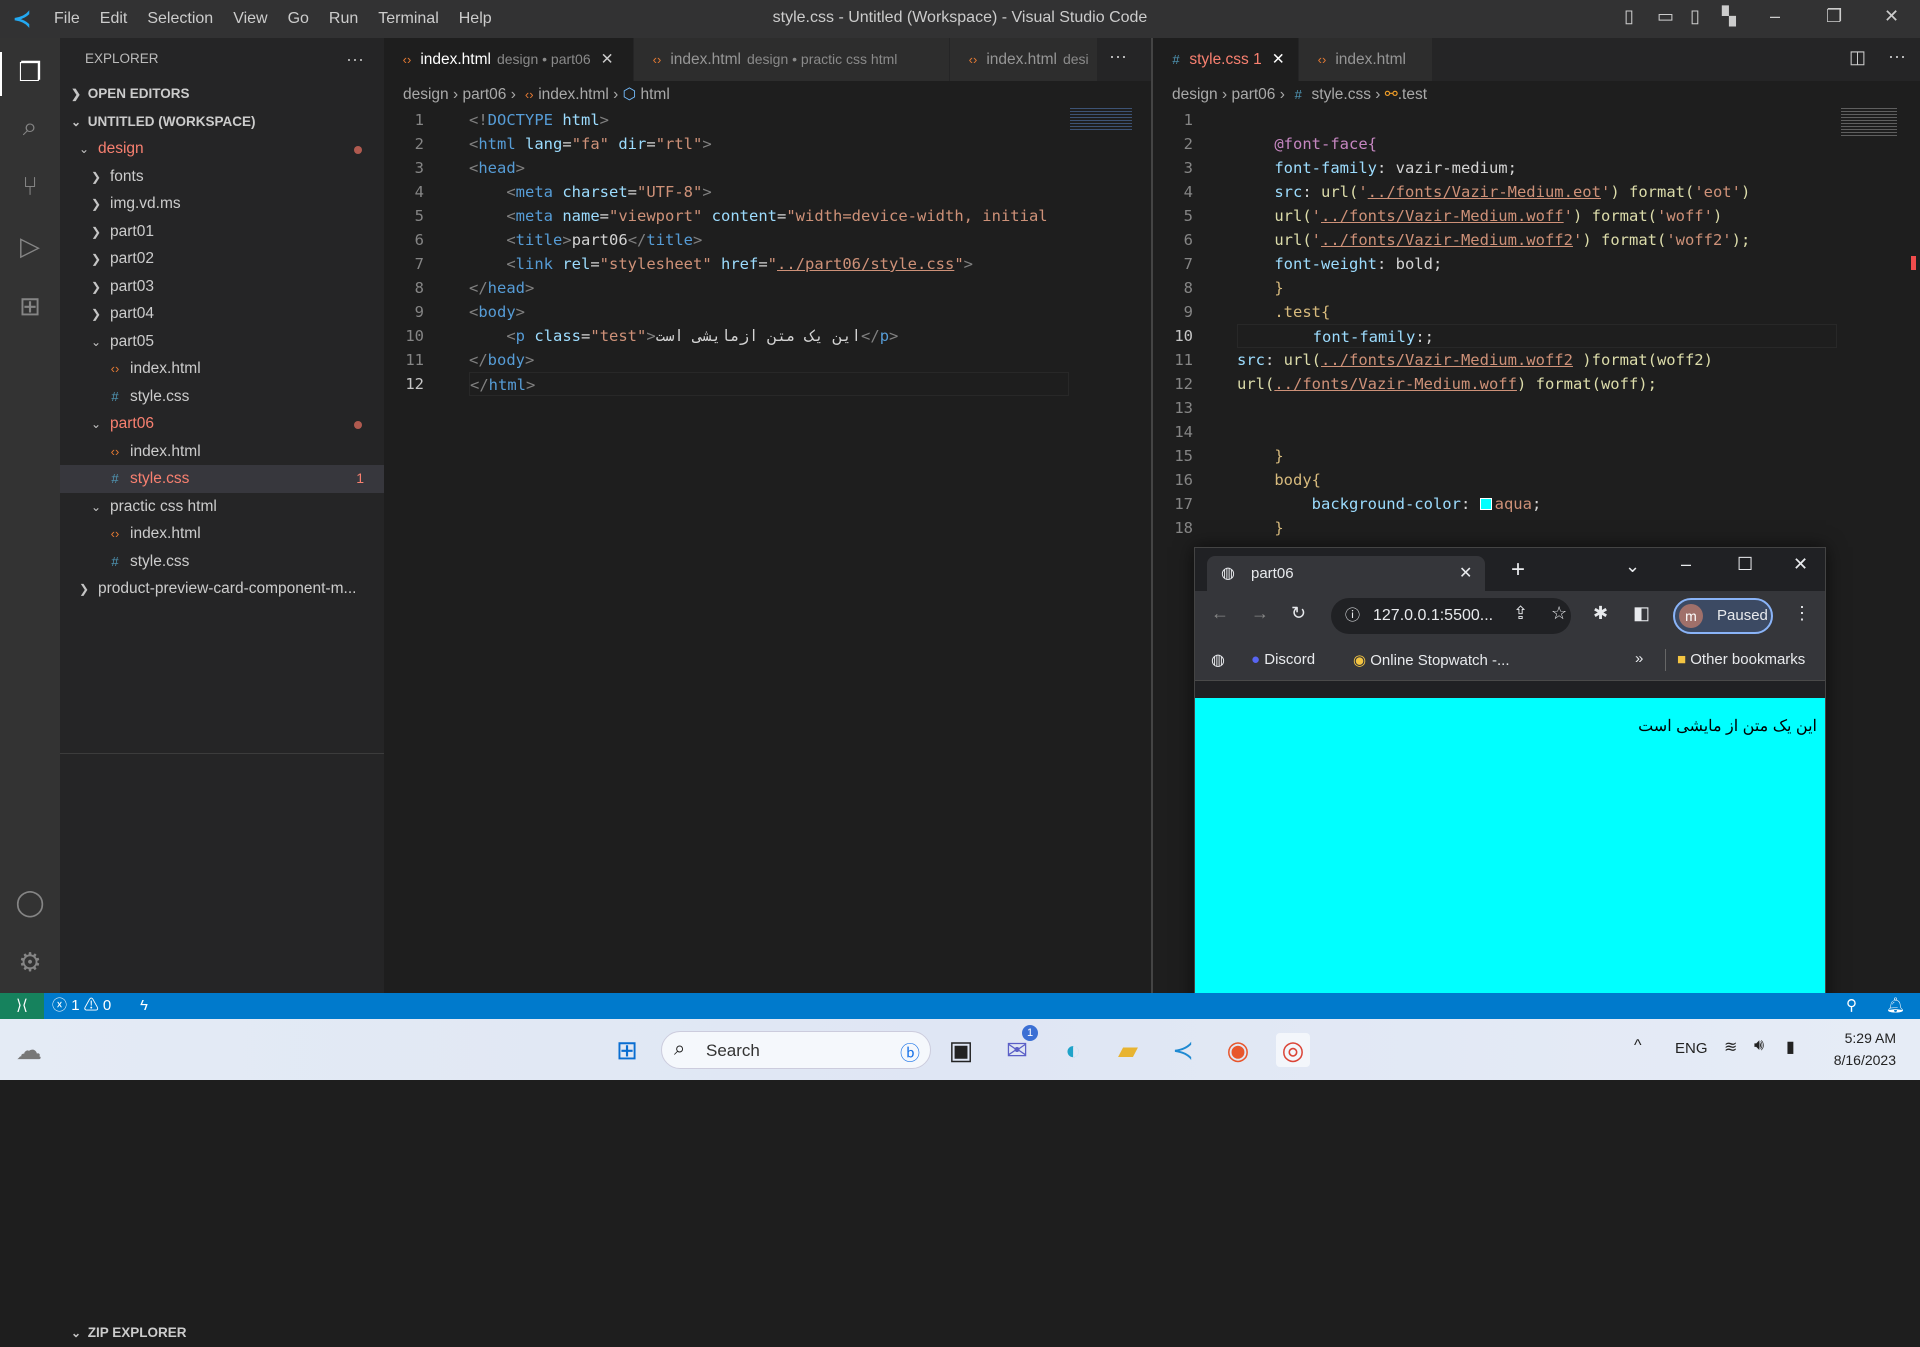 The height and width of the screenshot is (1347, 1920). I want to click on tree-item: ❯part04, so click(222, 314).